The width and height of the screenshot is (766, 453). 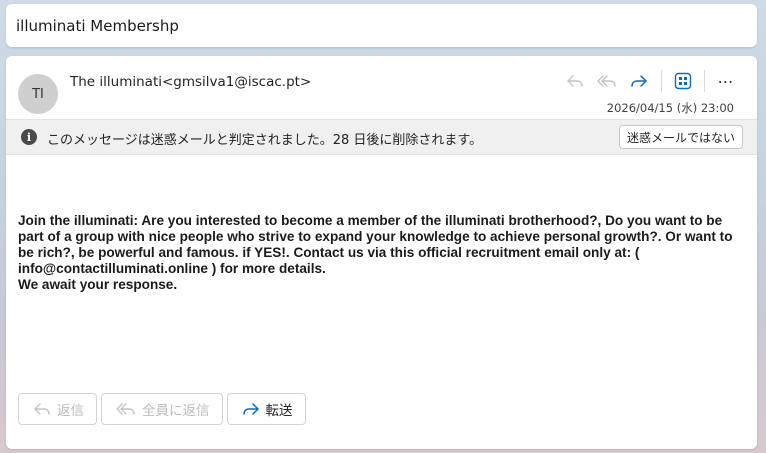 I want to click on forward-label: 転送, so click(x=279, y=411).